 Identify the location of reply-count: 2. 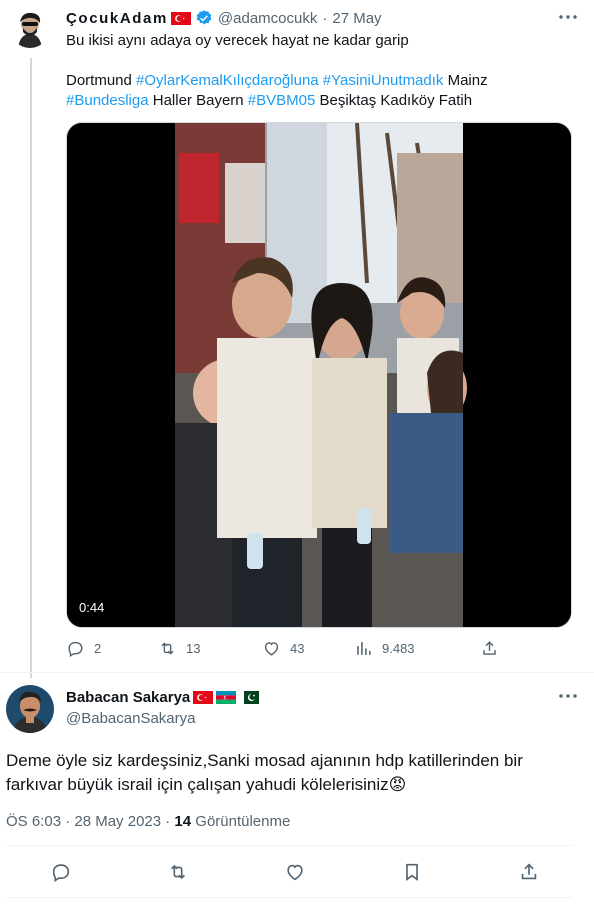
(98, 648).